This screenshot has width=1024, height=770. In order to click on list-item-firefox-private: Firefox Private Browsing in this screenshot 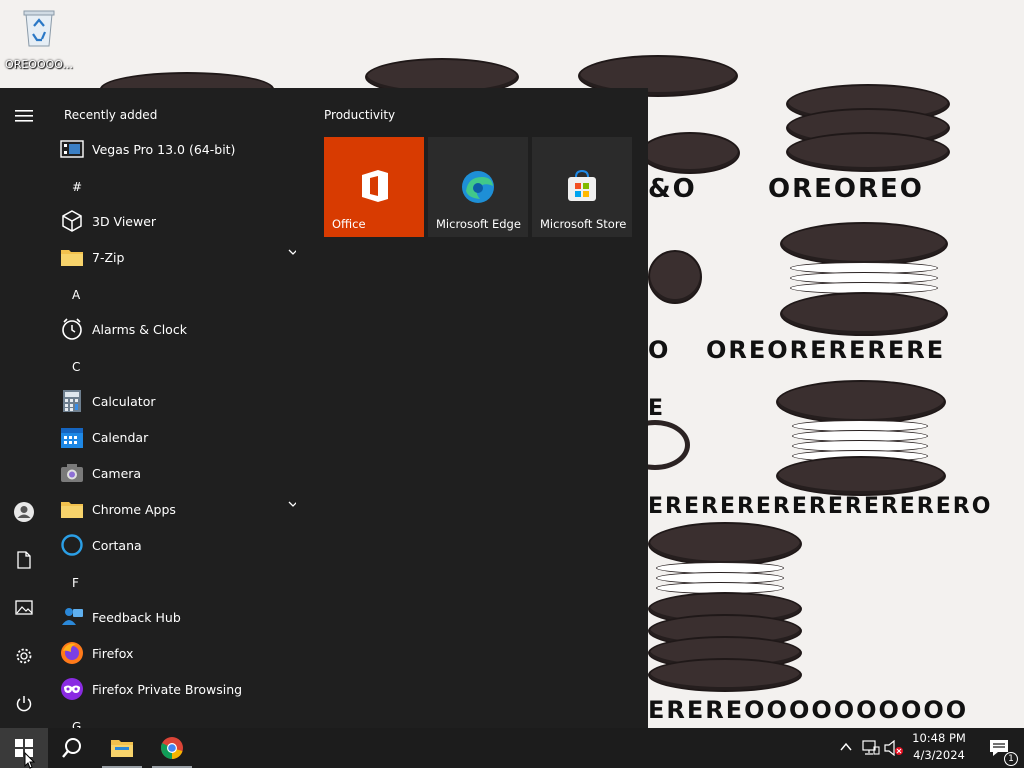, I will do `click(182, 689)`.